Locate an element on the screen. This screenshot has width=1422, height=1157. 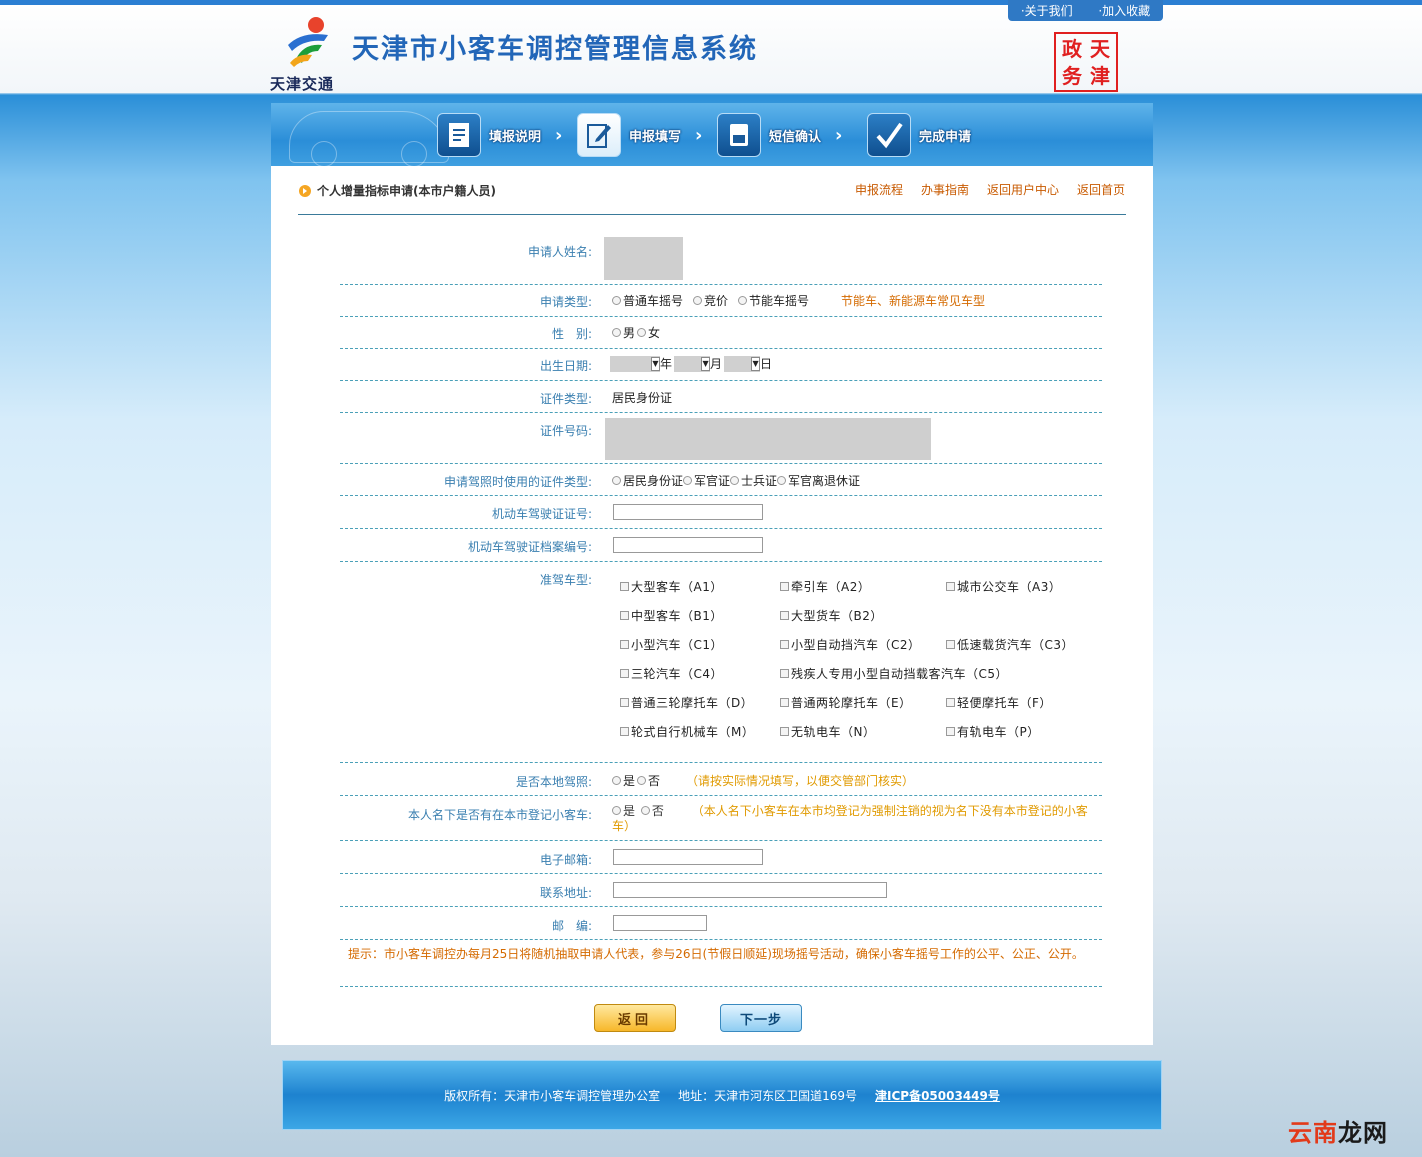
vehicle-type-label: 普通三轮摩托车（D） is located at coordinates (692, 703).